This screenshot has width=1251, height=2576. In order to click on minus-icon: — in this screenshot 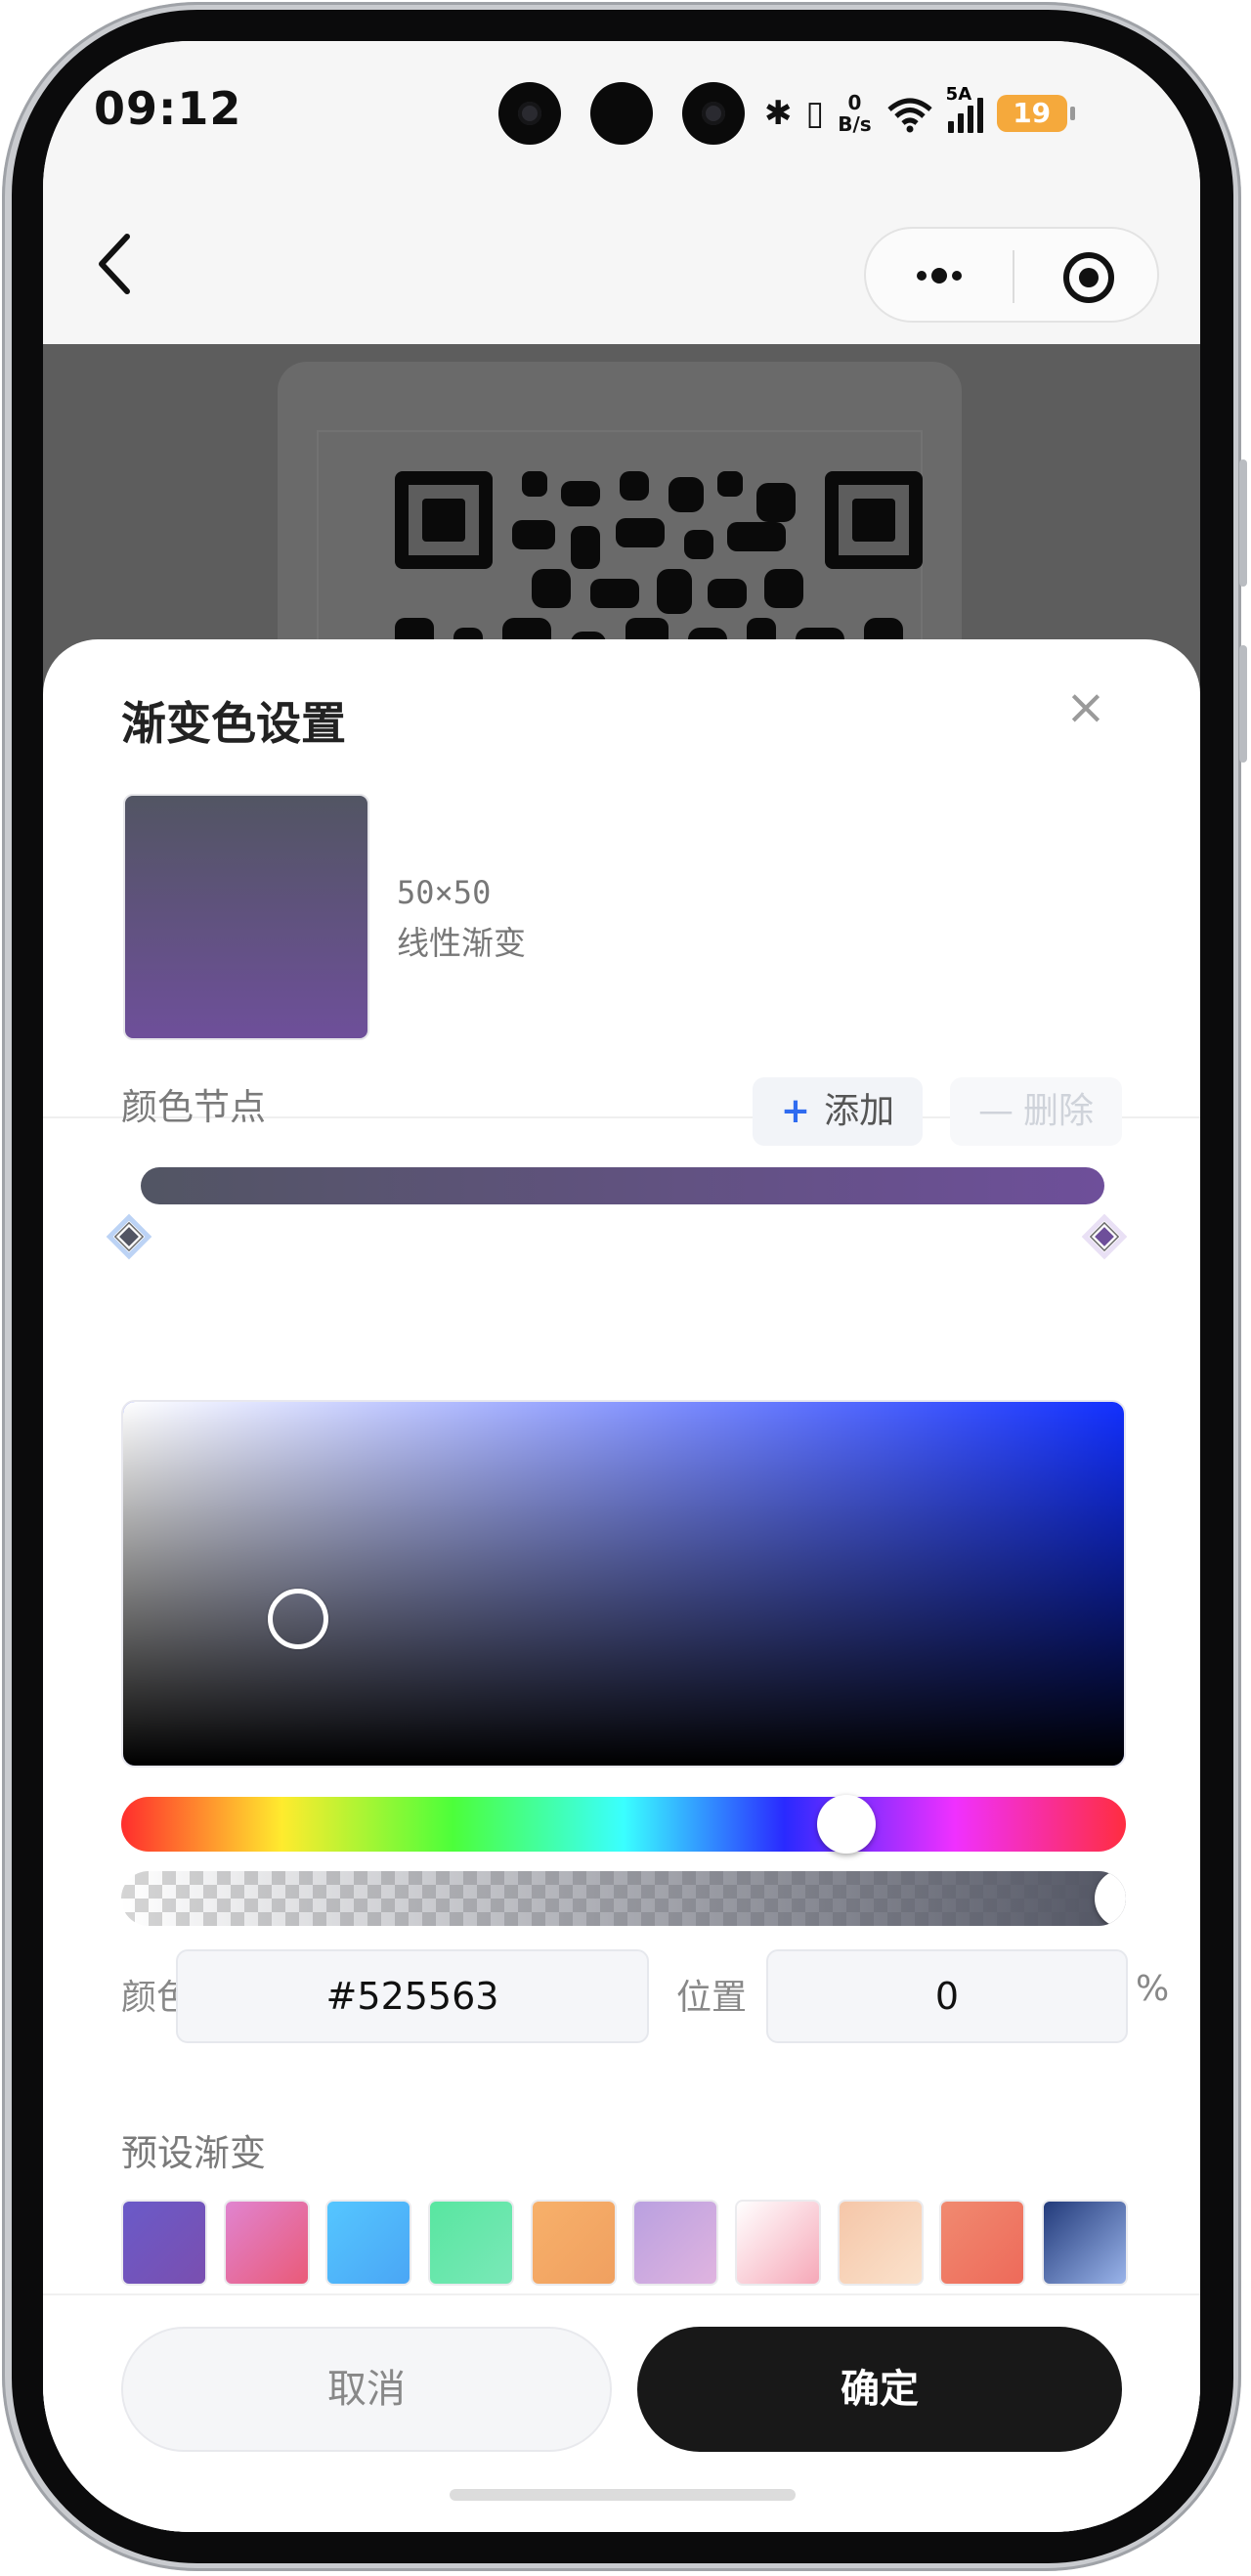, I will do `click(995, 1111)`.